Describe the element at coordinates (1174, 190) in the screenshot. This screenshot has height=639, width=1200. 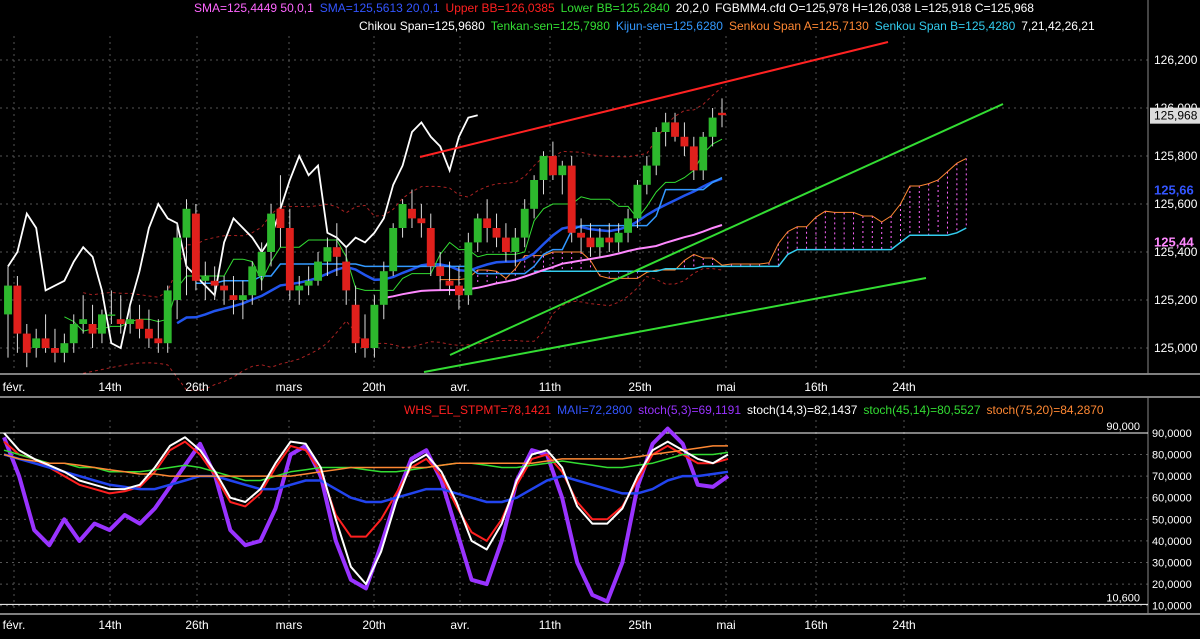
I see `kijun-price-label: 125,66` at that location.